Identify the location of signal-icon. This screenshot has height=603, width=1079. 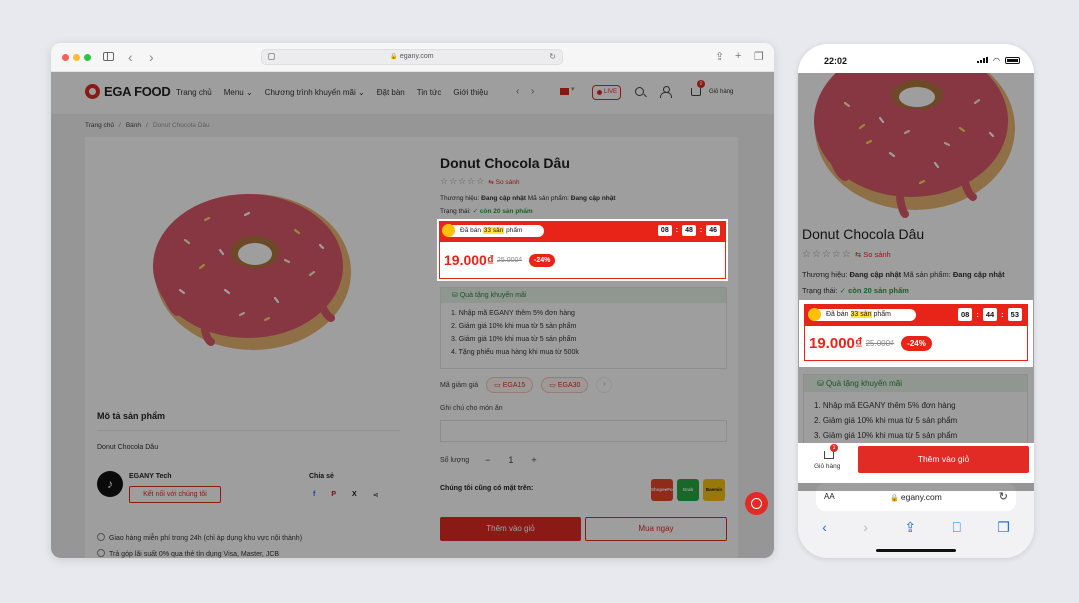
(982, 60).